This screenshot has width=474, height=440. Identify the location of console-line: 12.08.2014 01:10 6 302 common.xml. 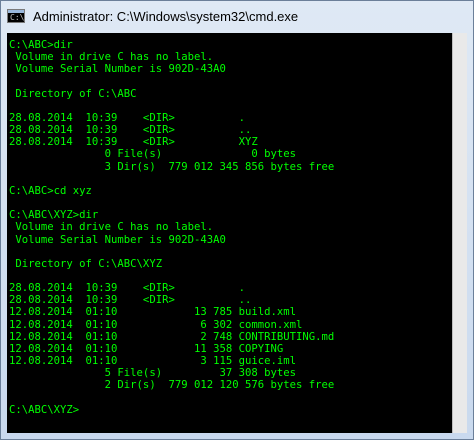
(156, 324).